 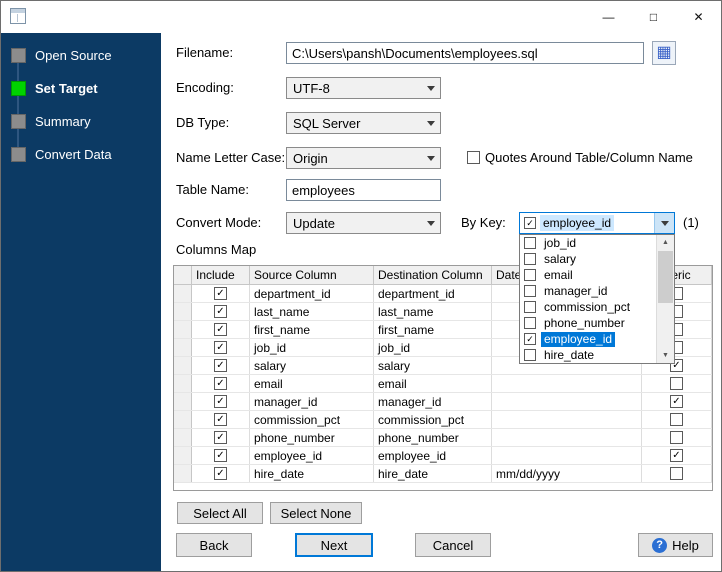 I want to click on table-name-value: employees, so click(x=323, y=190).